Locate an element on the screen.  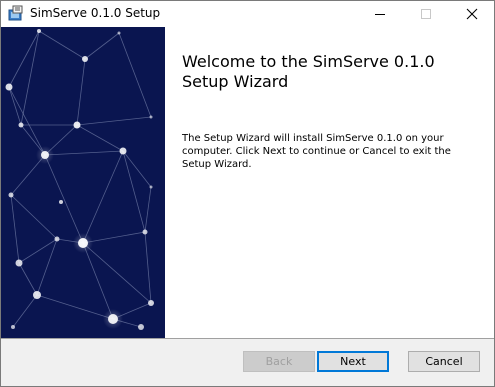
installer-icon is located at coordinates (16, 13).